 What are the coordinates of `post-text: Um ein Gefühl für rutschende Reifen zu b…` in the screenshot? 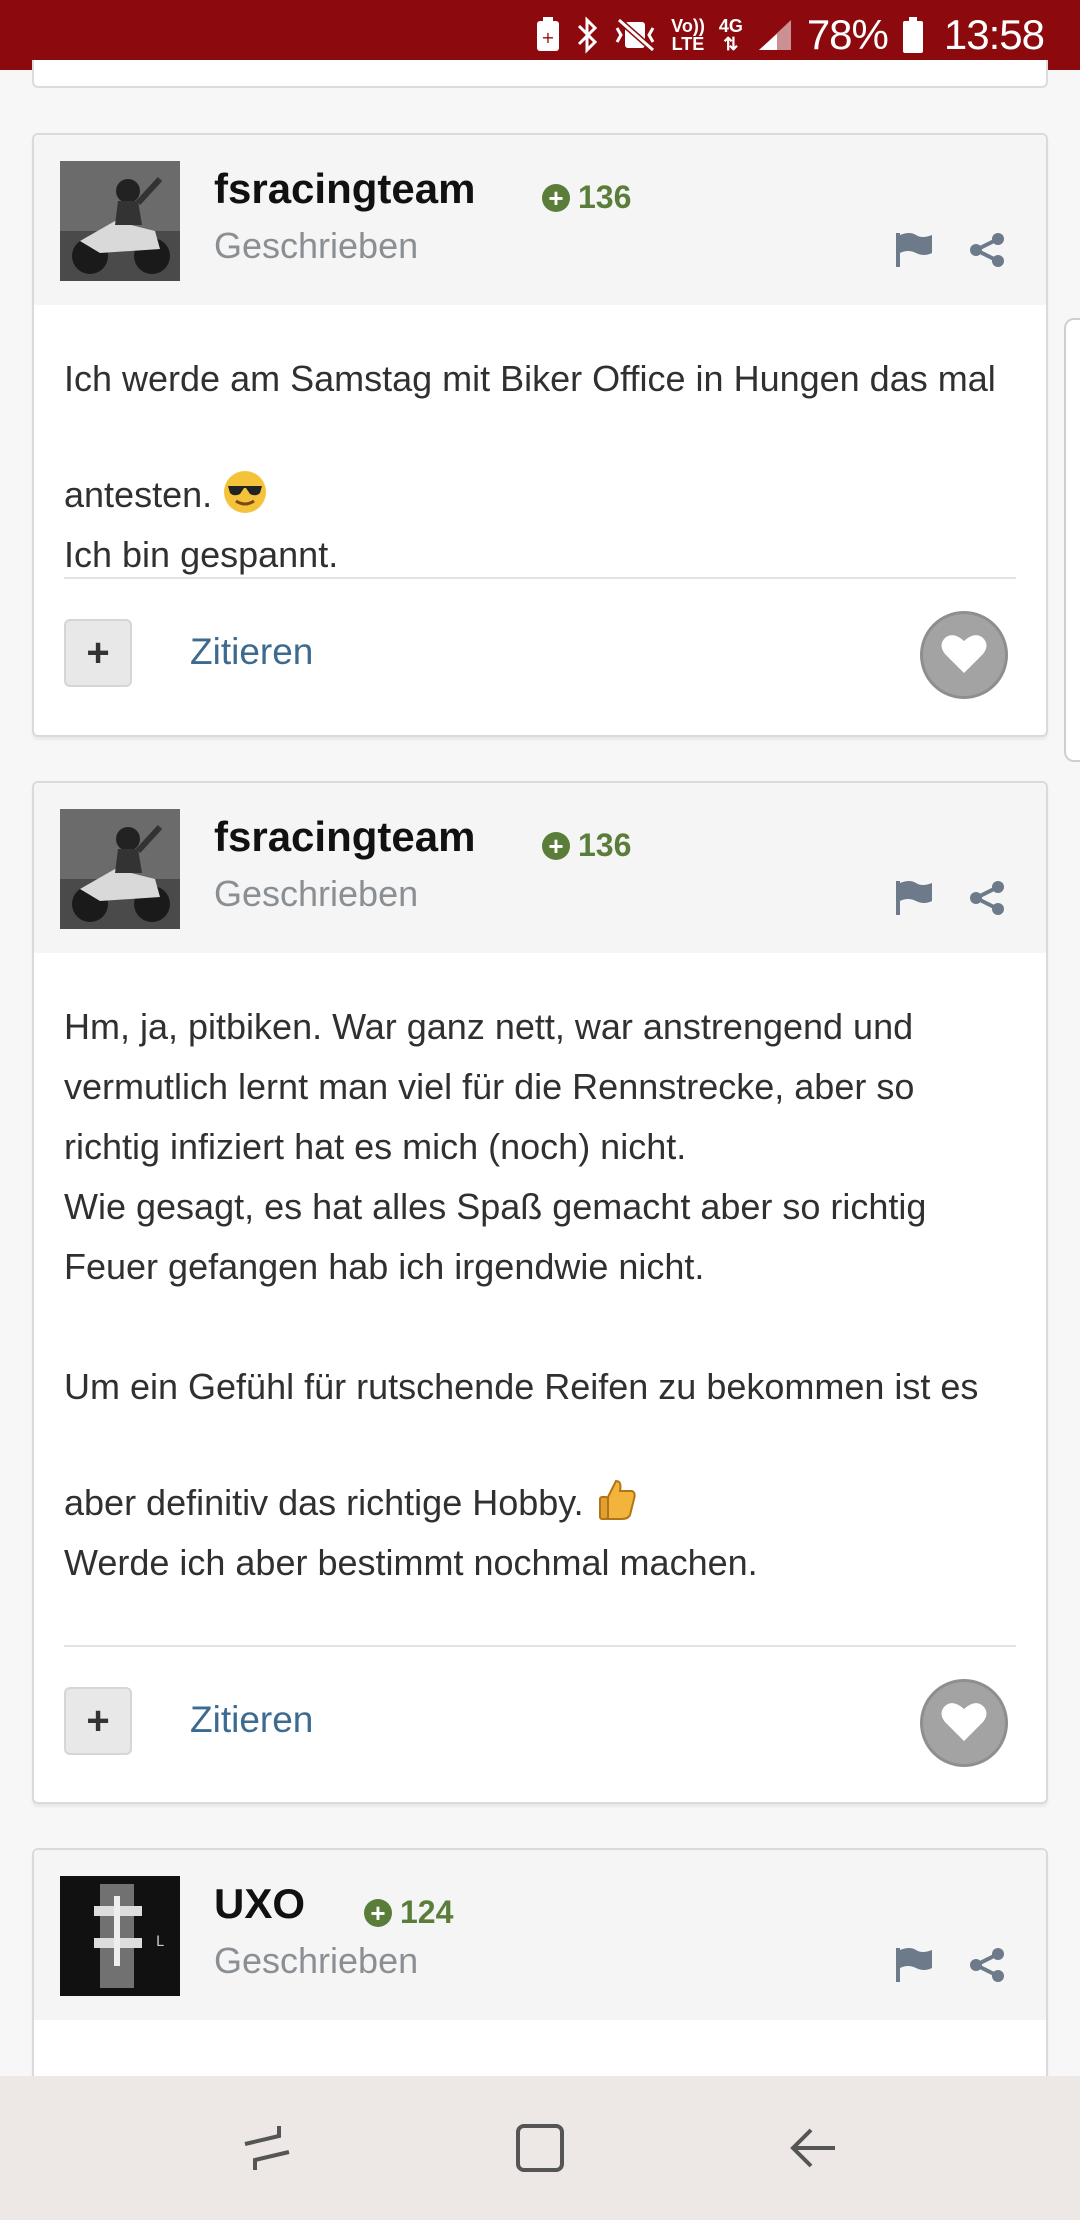 It's located at (521, 1444).